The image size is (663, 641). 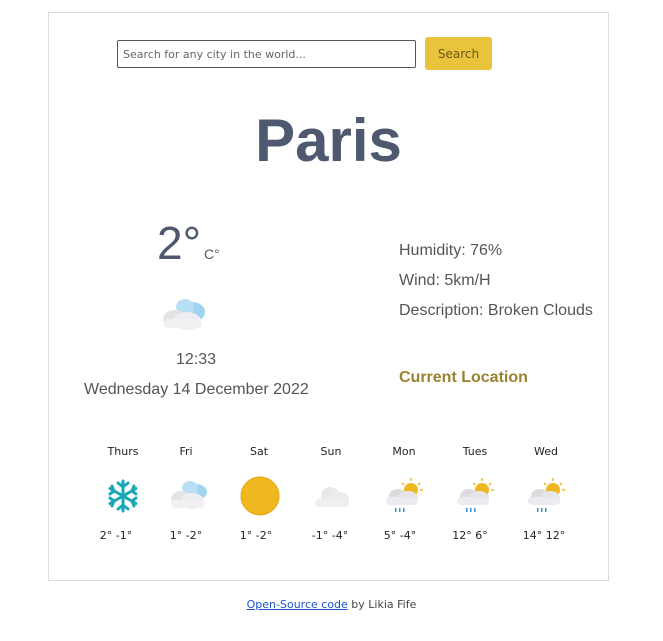 What do you see at coordinates (404, 451) in the screenshot?
I see `forecast-day-name: Mon` at bounding box center [404, 451].